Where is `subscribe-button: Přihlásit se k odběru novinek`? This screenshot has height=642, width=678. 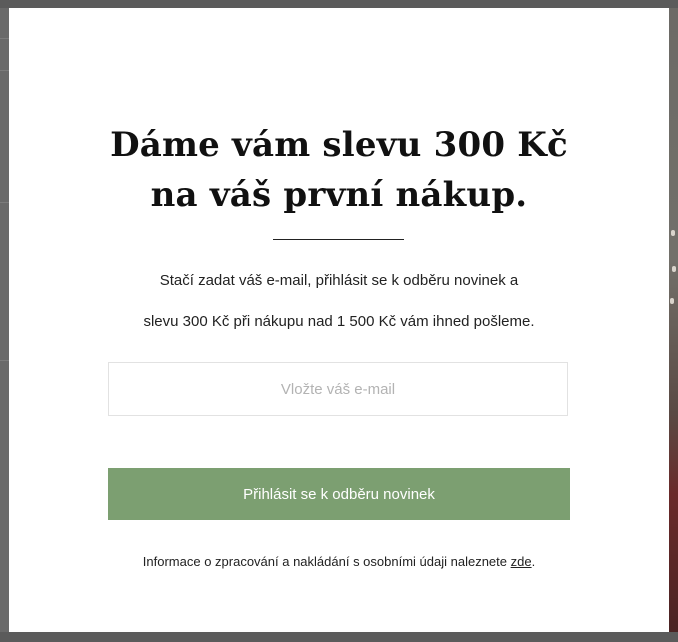 subscribe-button: Přihlásit se k odběru novinek is located at coordinates (339, 494).